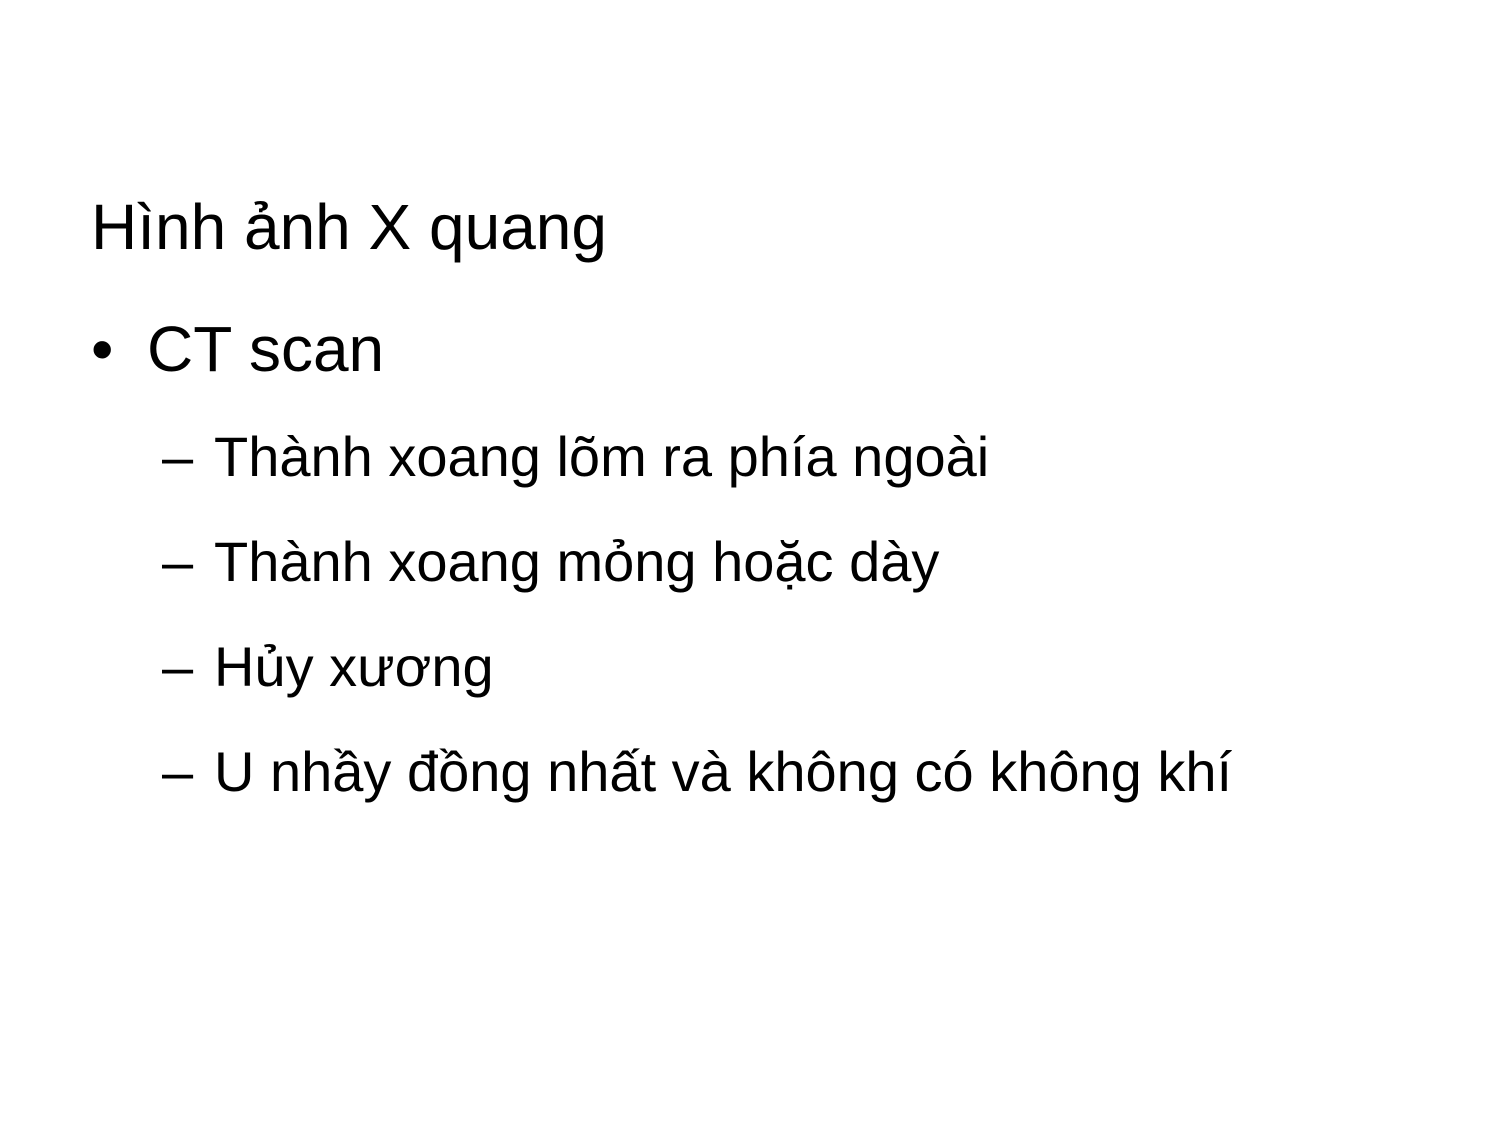  I want to click on sub-item: – U nhầy đồng nhất và không có không khí, so click(697, 772).